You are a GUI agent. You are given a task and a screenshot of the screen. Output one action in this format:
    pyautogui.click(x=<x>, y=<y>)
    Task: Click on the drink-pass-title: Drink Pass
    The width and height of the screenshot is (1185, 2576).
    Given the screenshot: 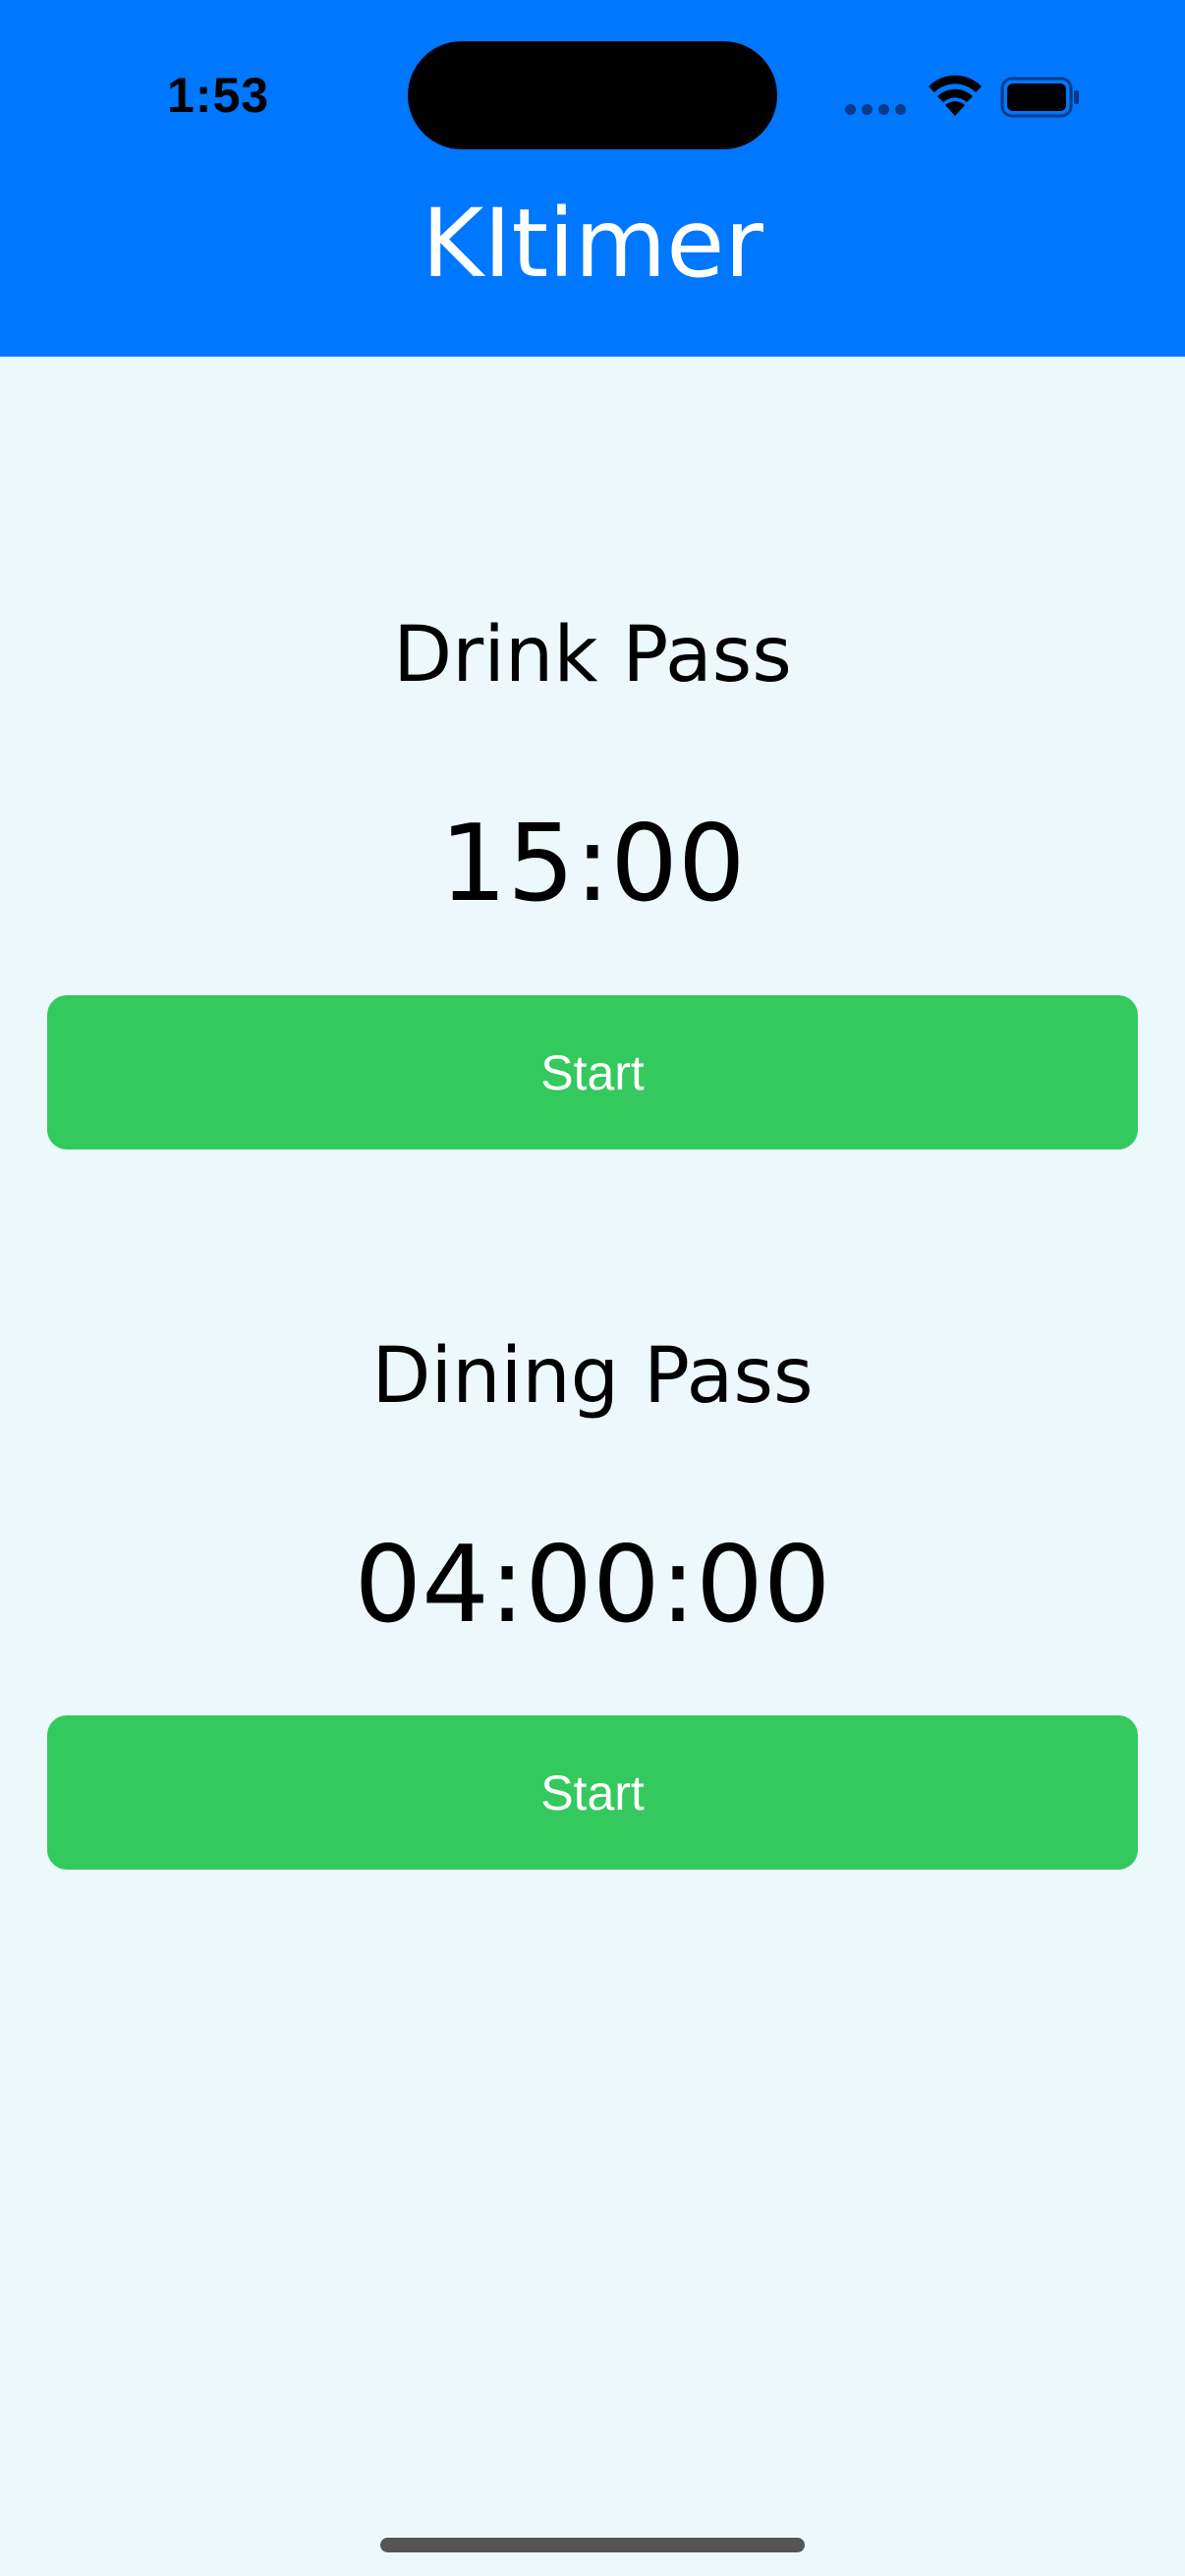 What is the action you would take?
    pyautogui.click(x=592, y=655)
    